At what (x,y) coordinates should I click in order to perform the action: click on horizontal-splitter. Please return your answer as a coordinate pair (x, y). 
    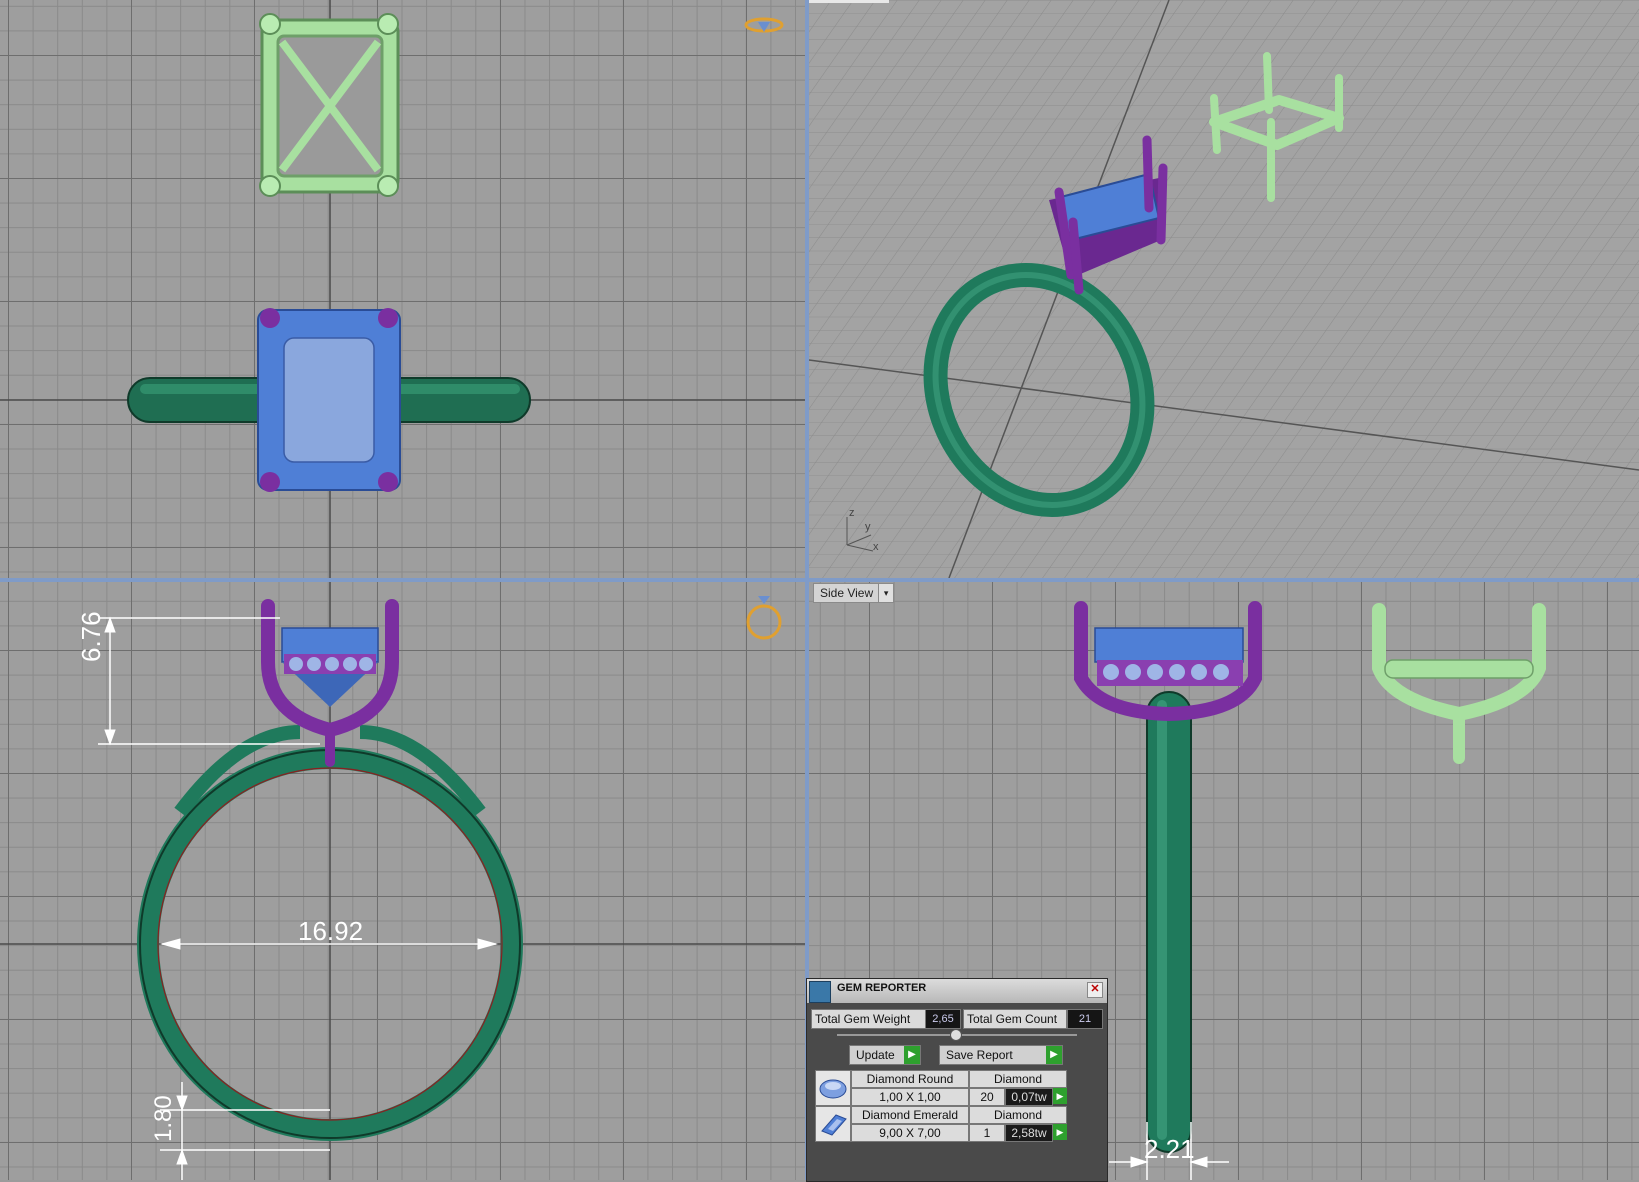
    Looking at the image, I should click on (819, 580).